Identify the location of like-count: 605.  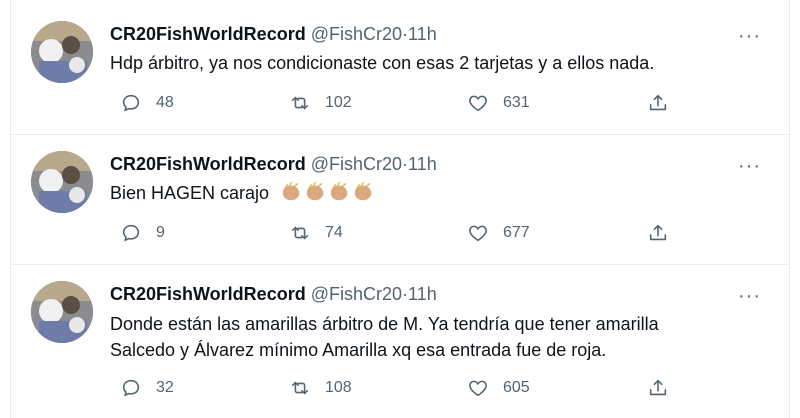
(516, 387).